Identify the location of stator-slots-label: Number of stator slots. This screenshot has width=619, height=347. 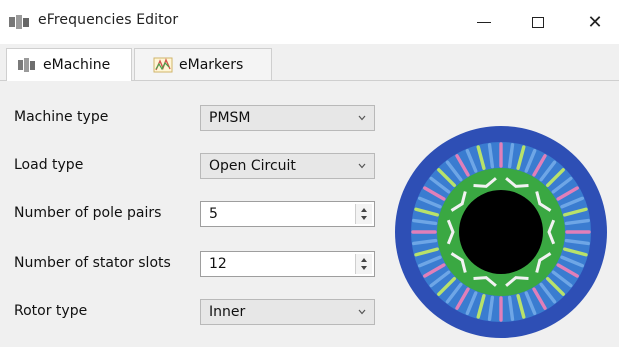
(92, 263).